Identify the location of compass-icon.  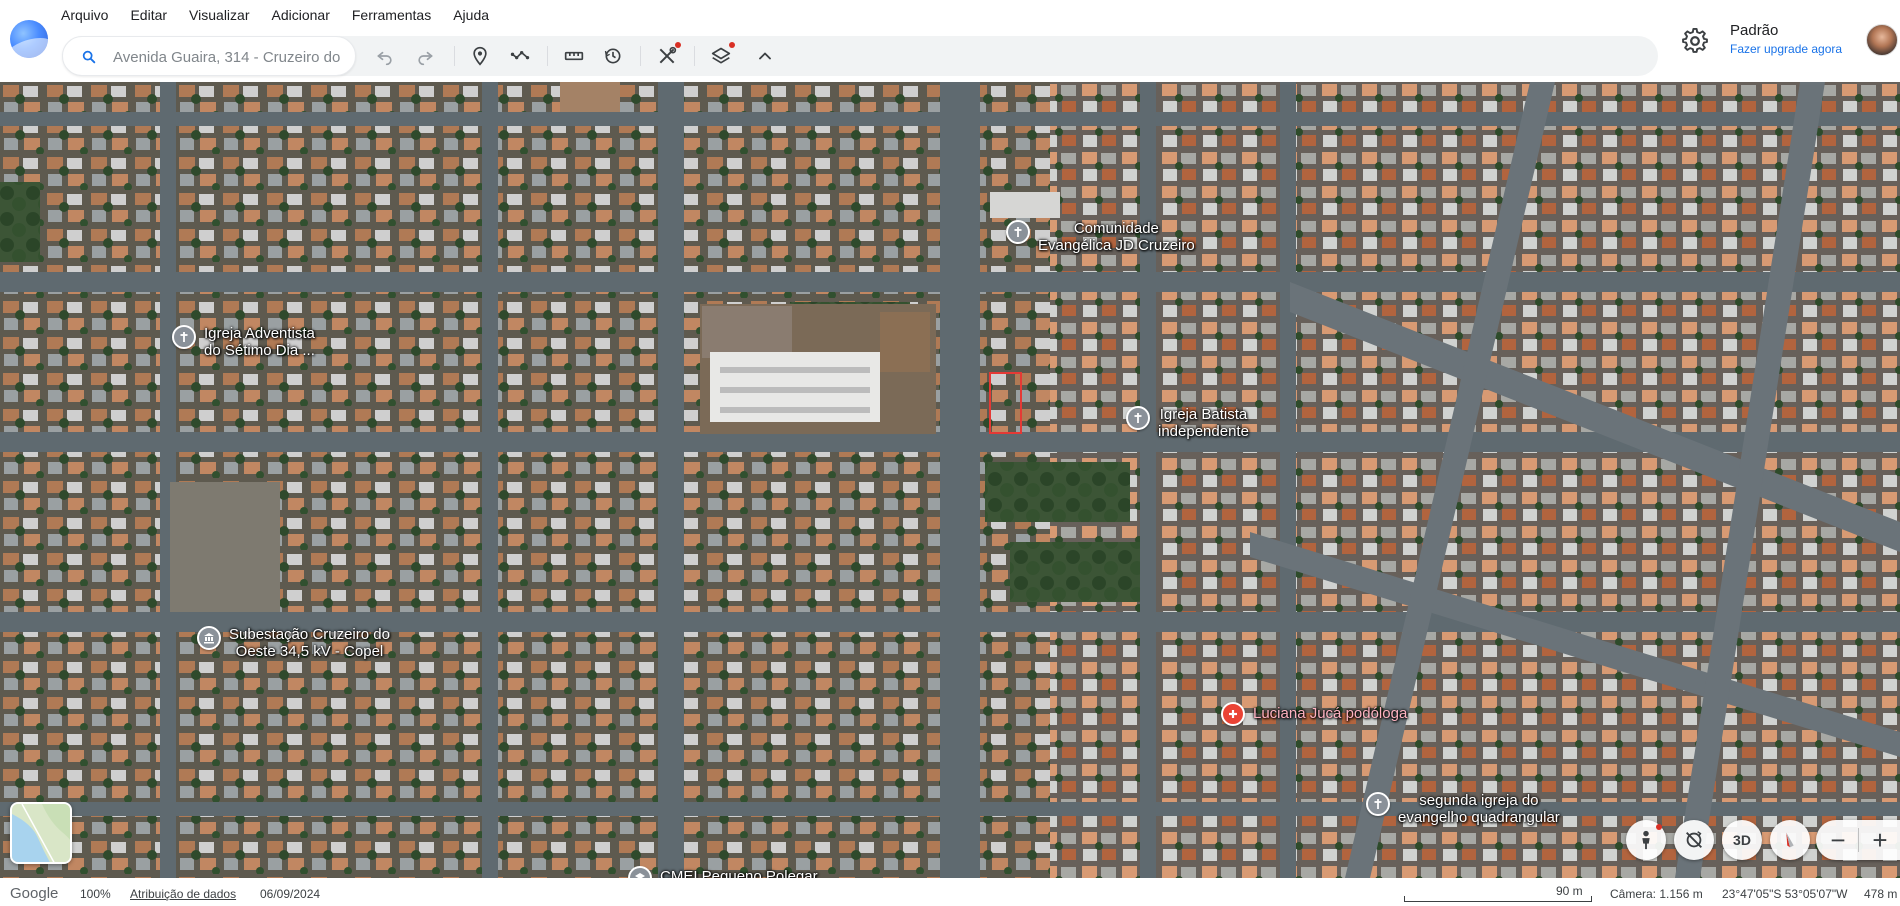
(1790, 840).